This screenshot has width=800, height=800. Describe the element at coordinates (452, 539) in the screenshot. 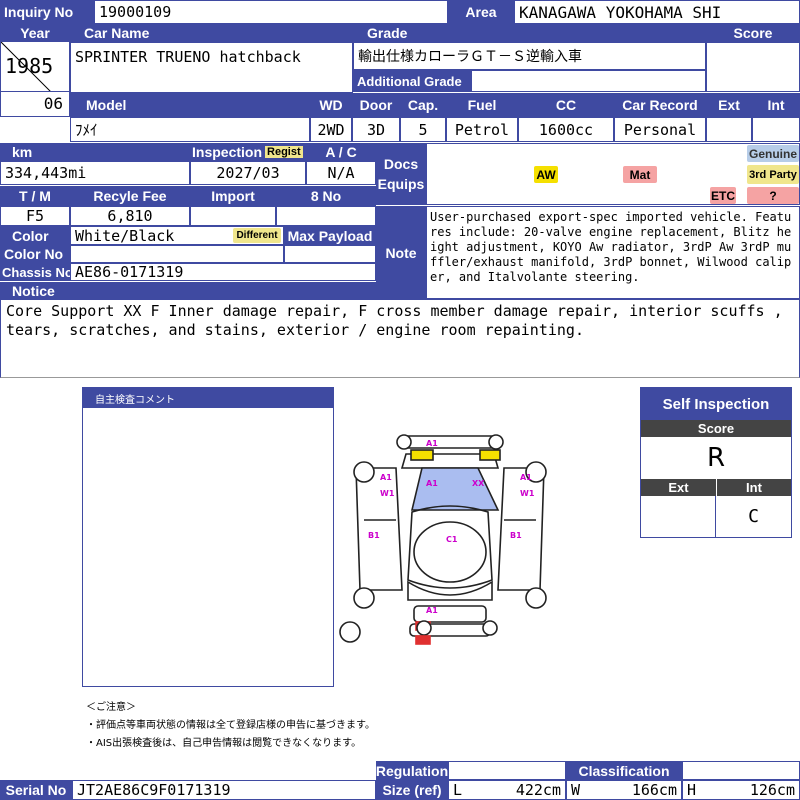

I see `mark-roof-c1: C1` at that location.